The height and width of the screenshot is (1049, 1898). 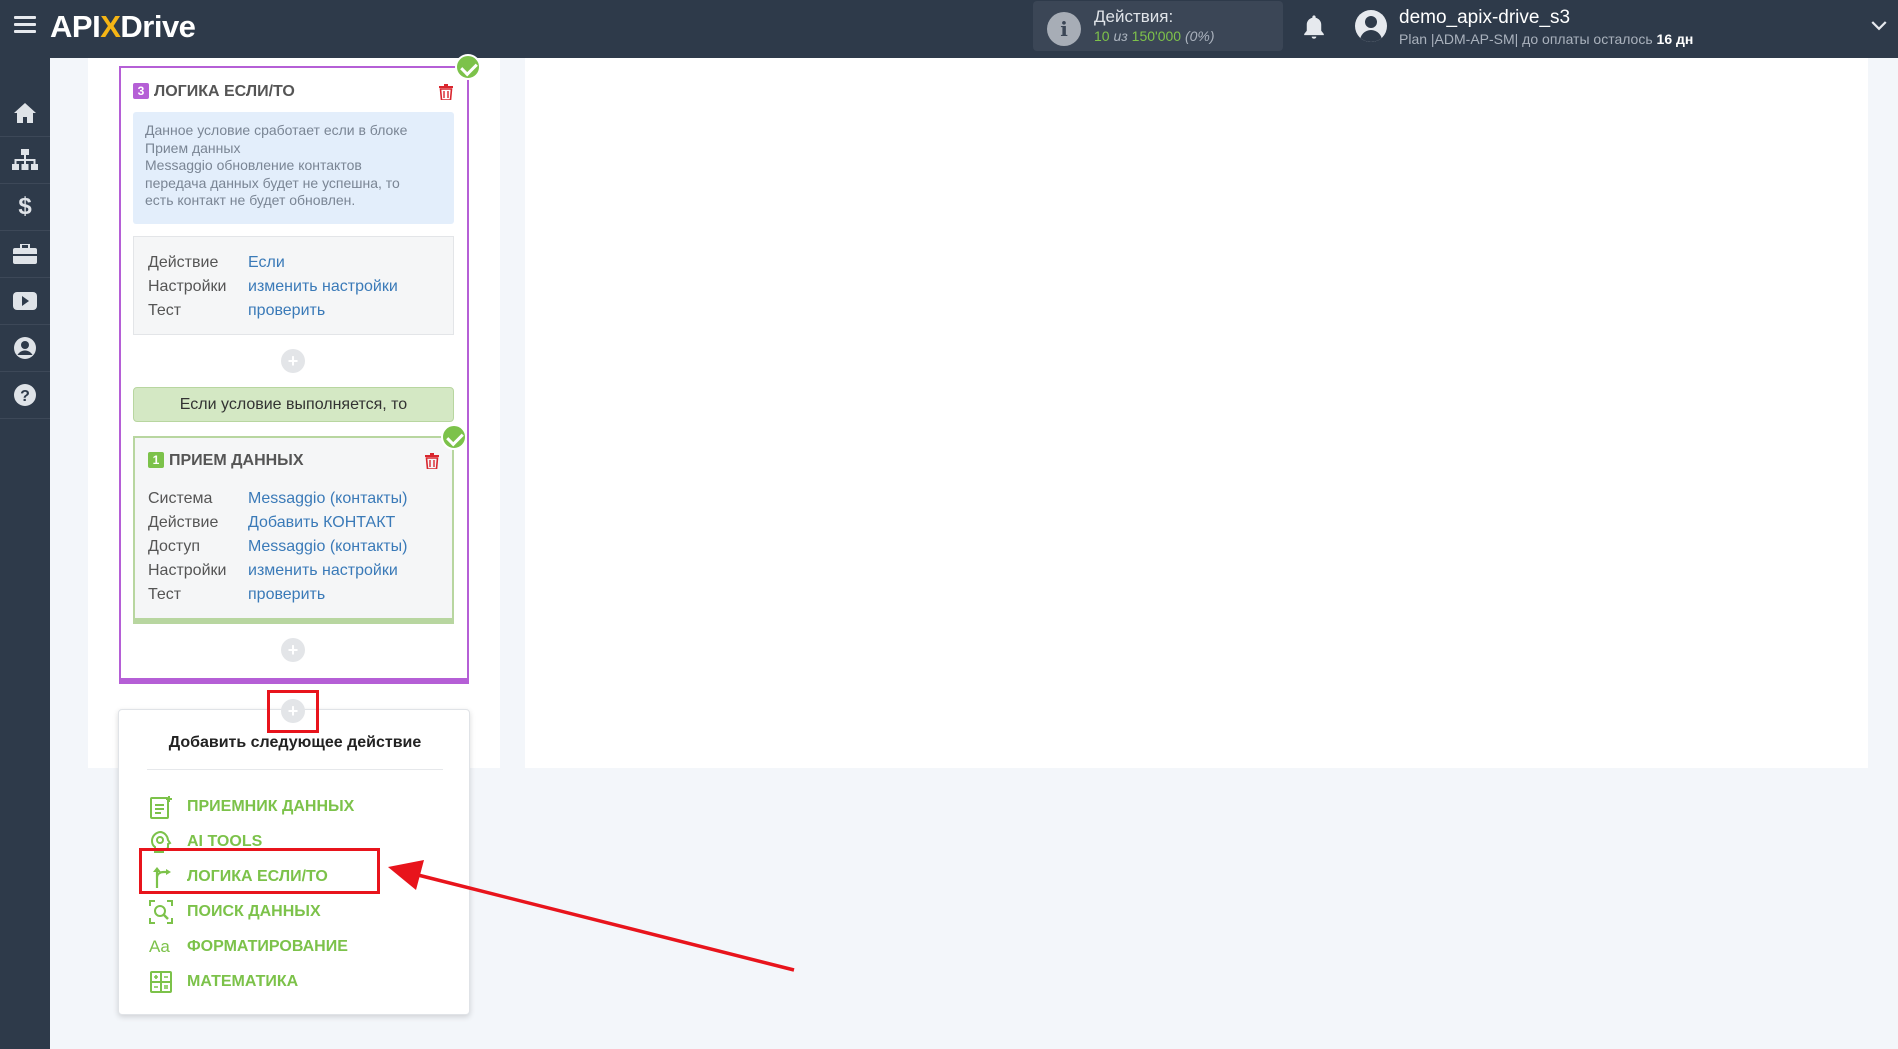 I want to click on sidebar-item-billing: $, so click(x=25, y=207).